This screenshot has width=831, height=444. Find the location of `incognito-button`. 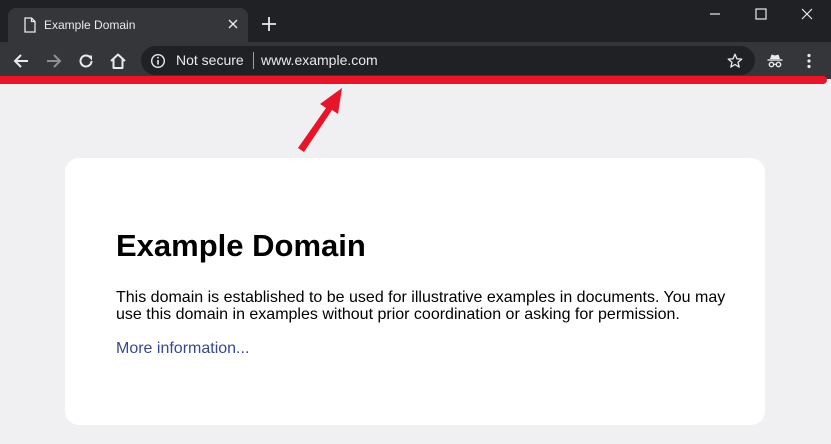

incognito-button is located at coordinates (775, 61).